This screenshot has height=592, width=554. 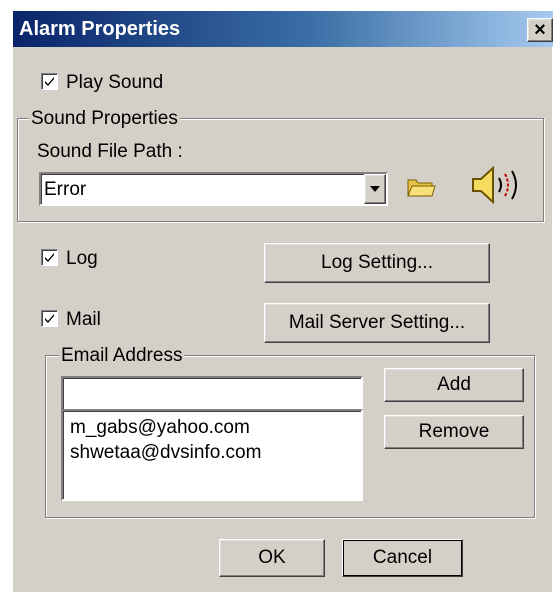 I want to click on list-item: m_gabs@yahoo.com, so click(x=160, y=428).